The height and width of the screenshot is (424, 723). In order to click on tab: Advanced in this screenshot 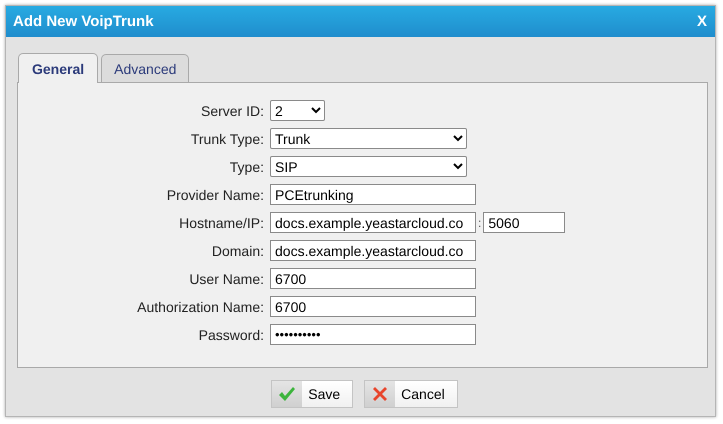, I will do `click(145, 68)`.